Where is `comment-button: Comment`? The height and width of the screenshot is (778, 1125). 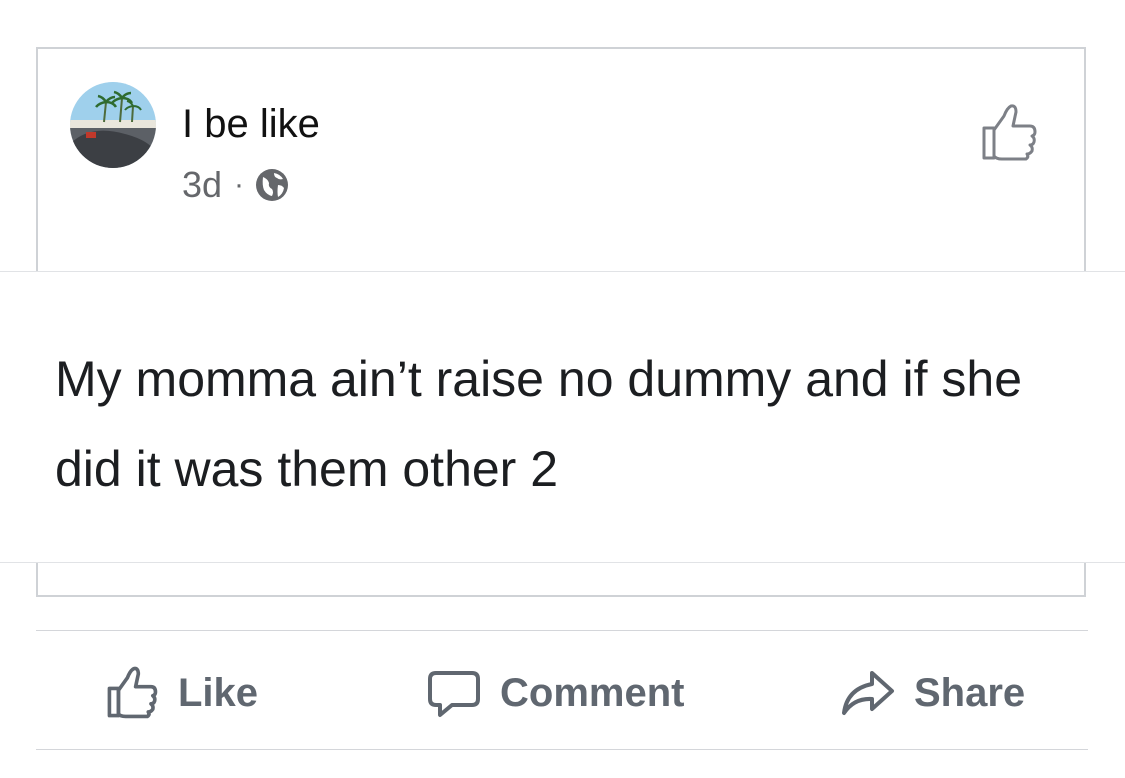
comment-button: Comment is located at coordinates (555, 693).